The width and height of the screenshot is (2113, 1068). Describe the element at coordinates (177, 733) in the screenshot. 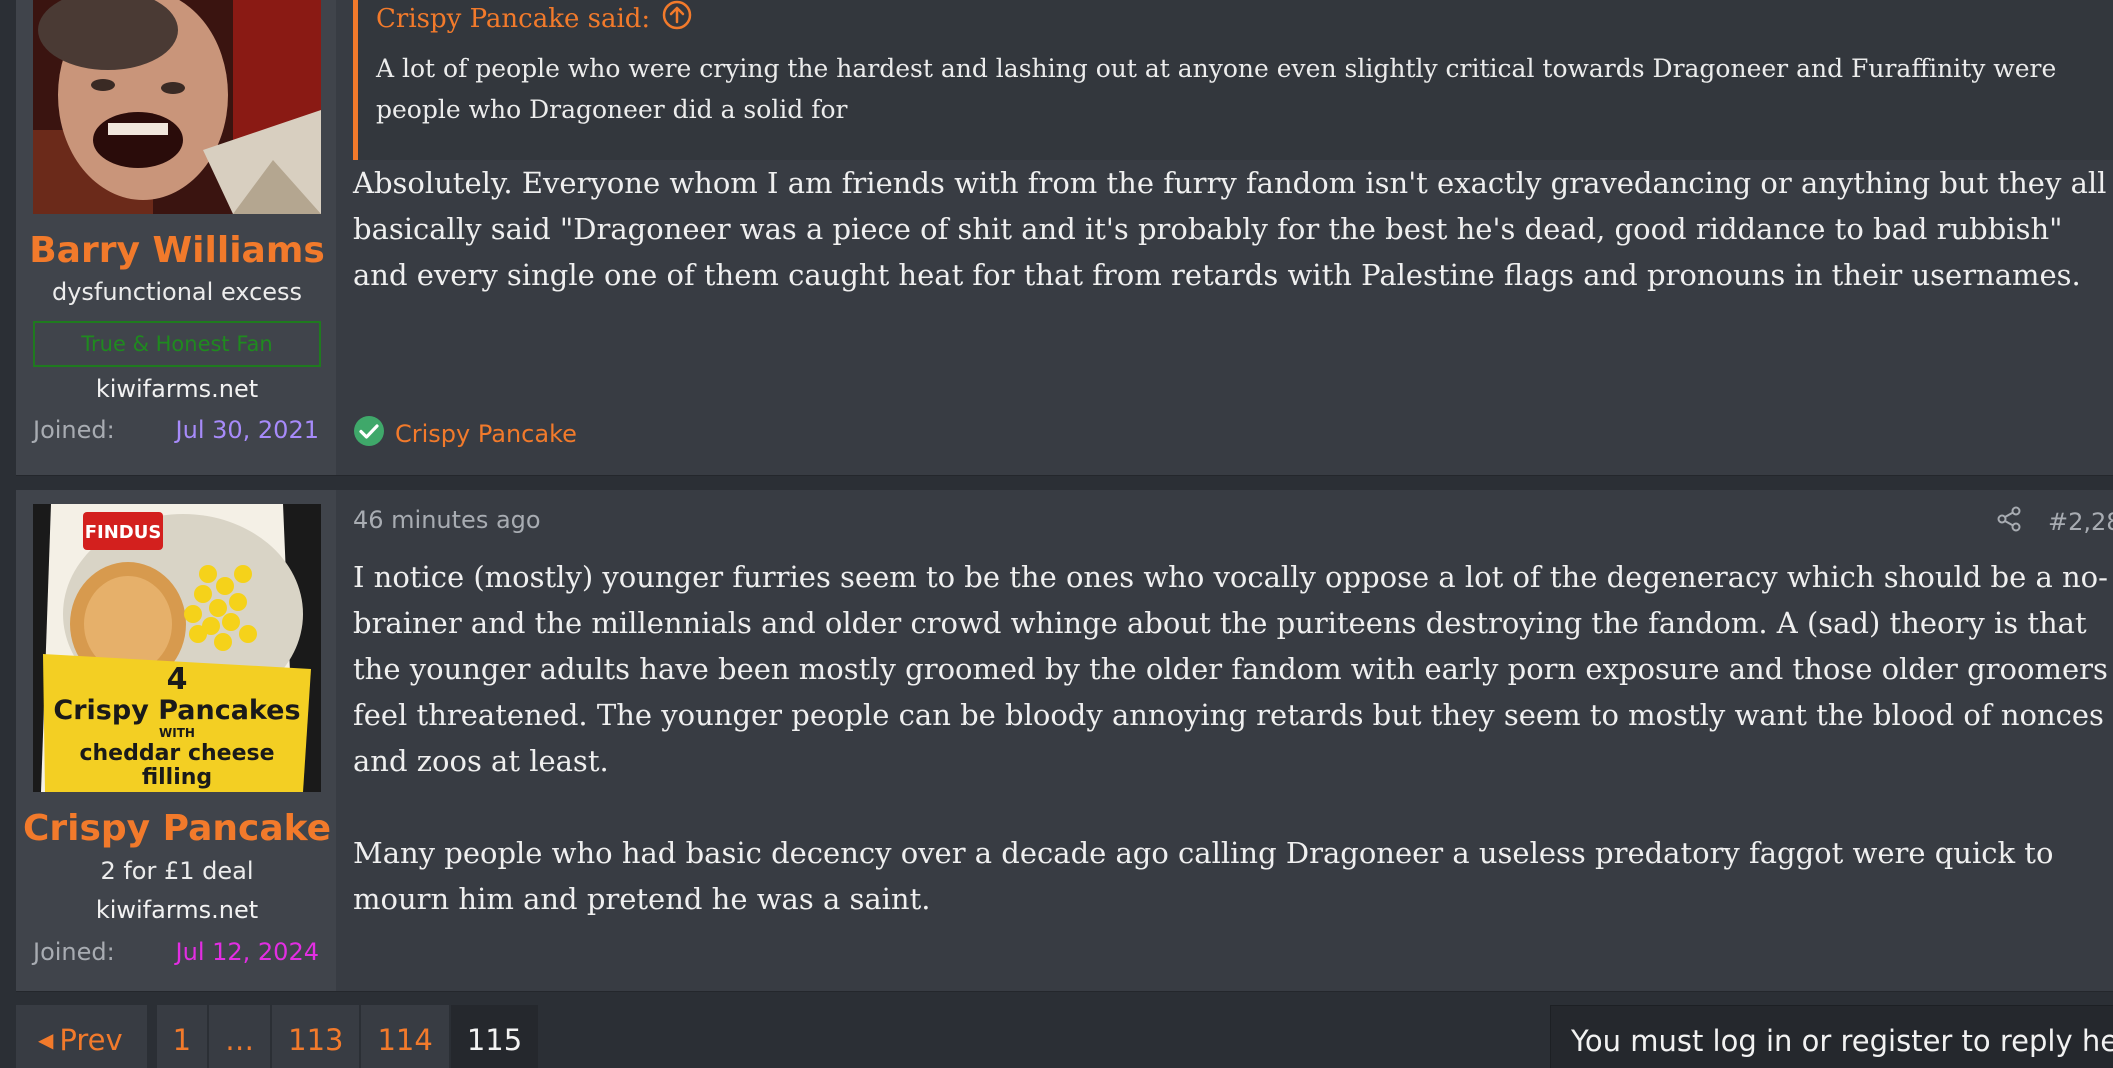

I see `avatar-line2: WITH` at that location.